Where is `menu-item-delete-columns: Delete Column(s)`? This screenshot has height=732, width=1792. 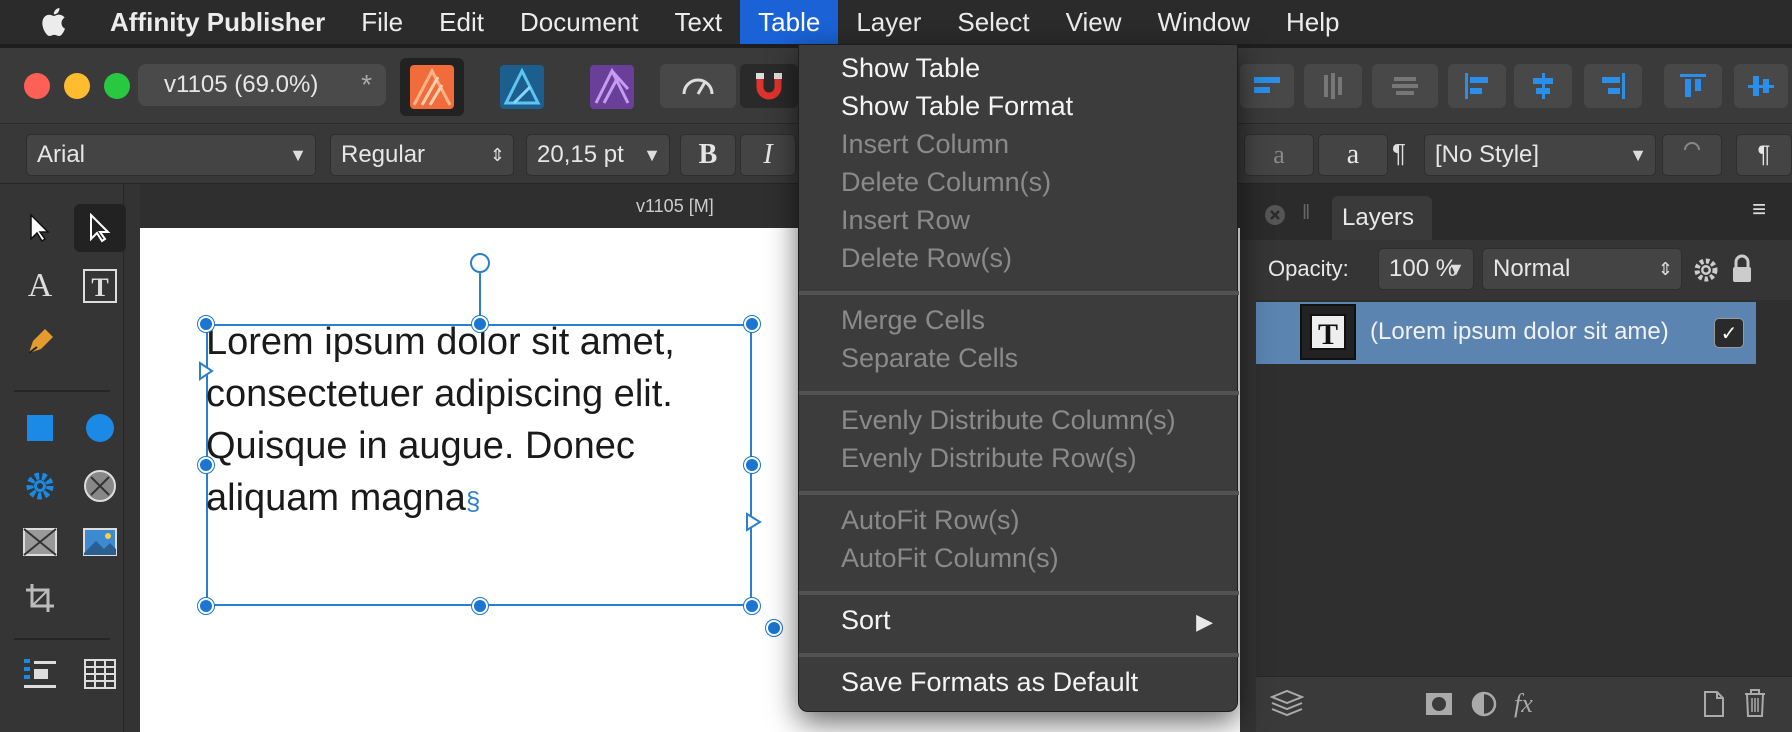
menu-item-delete-columns: Delete Column(s) is located at coordinates (946, 182).